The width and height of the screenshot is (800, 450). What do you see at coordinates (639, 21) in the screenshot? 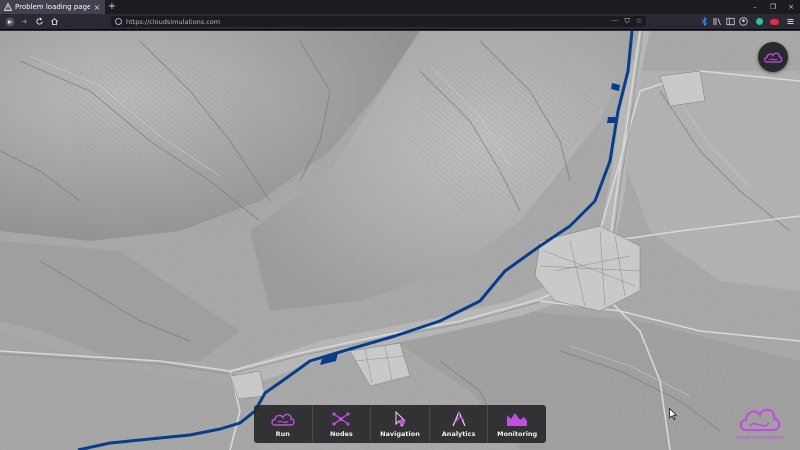
I see `bookmark-star-icon: ☆` at bounding box center [639, 21].